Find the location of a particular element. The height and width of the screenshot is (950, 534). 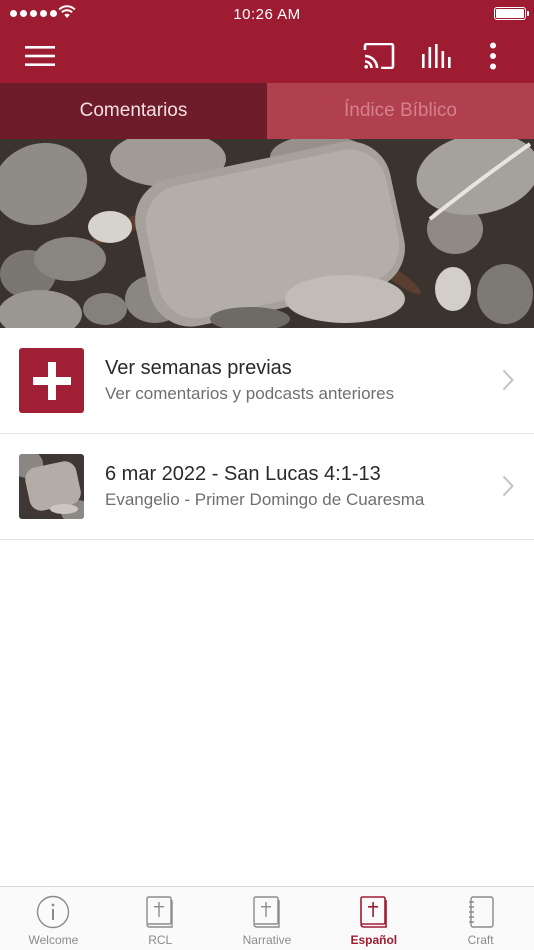

battery-icon is located at coordinates (511, 13).